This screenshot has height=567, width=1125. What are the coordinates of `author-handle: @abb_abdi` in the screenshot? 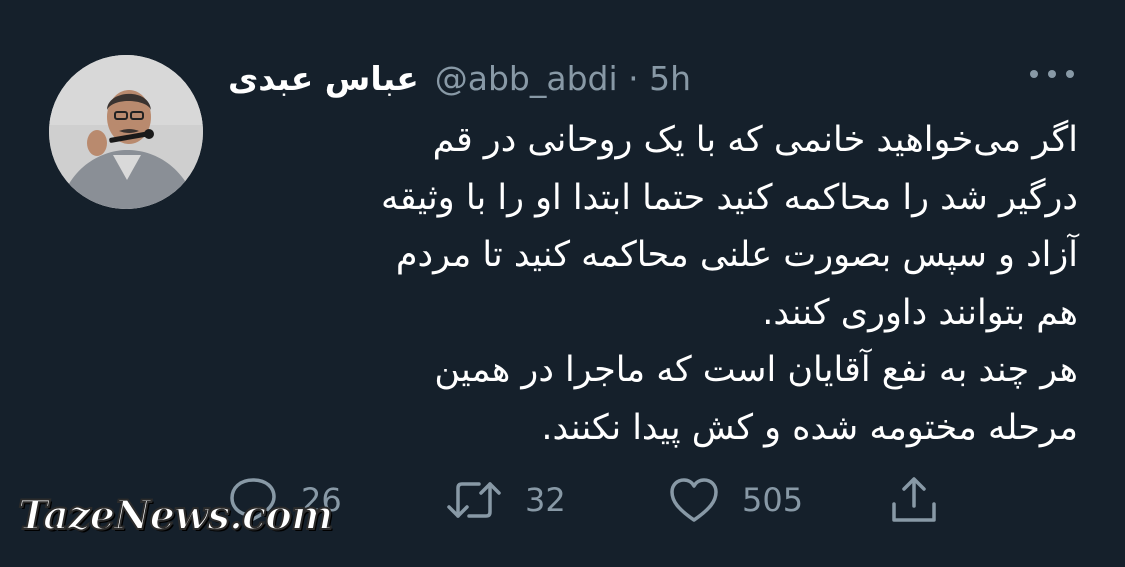 It's located at (526, 78).